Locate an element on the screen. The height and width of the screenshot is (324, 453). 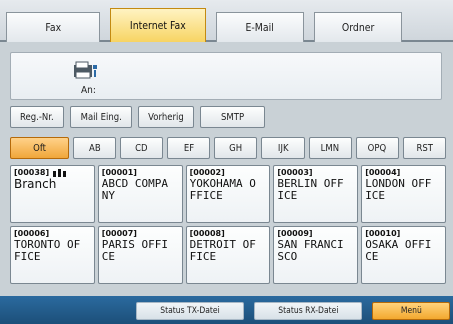
entry-number: [00003] is located at coordinates (295, 172).